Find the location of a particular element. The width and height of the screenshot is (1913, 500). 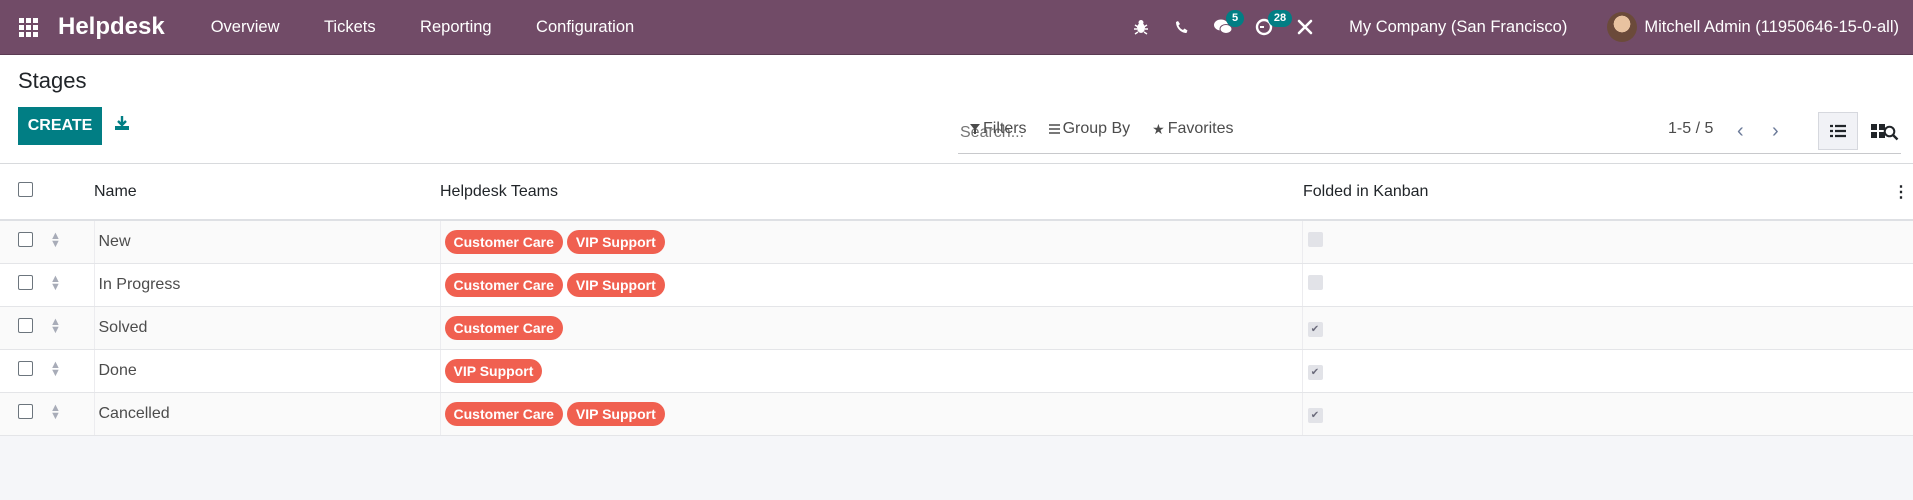

menu-tickets: Tickets is located at coordinates (350, 27).